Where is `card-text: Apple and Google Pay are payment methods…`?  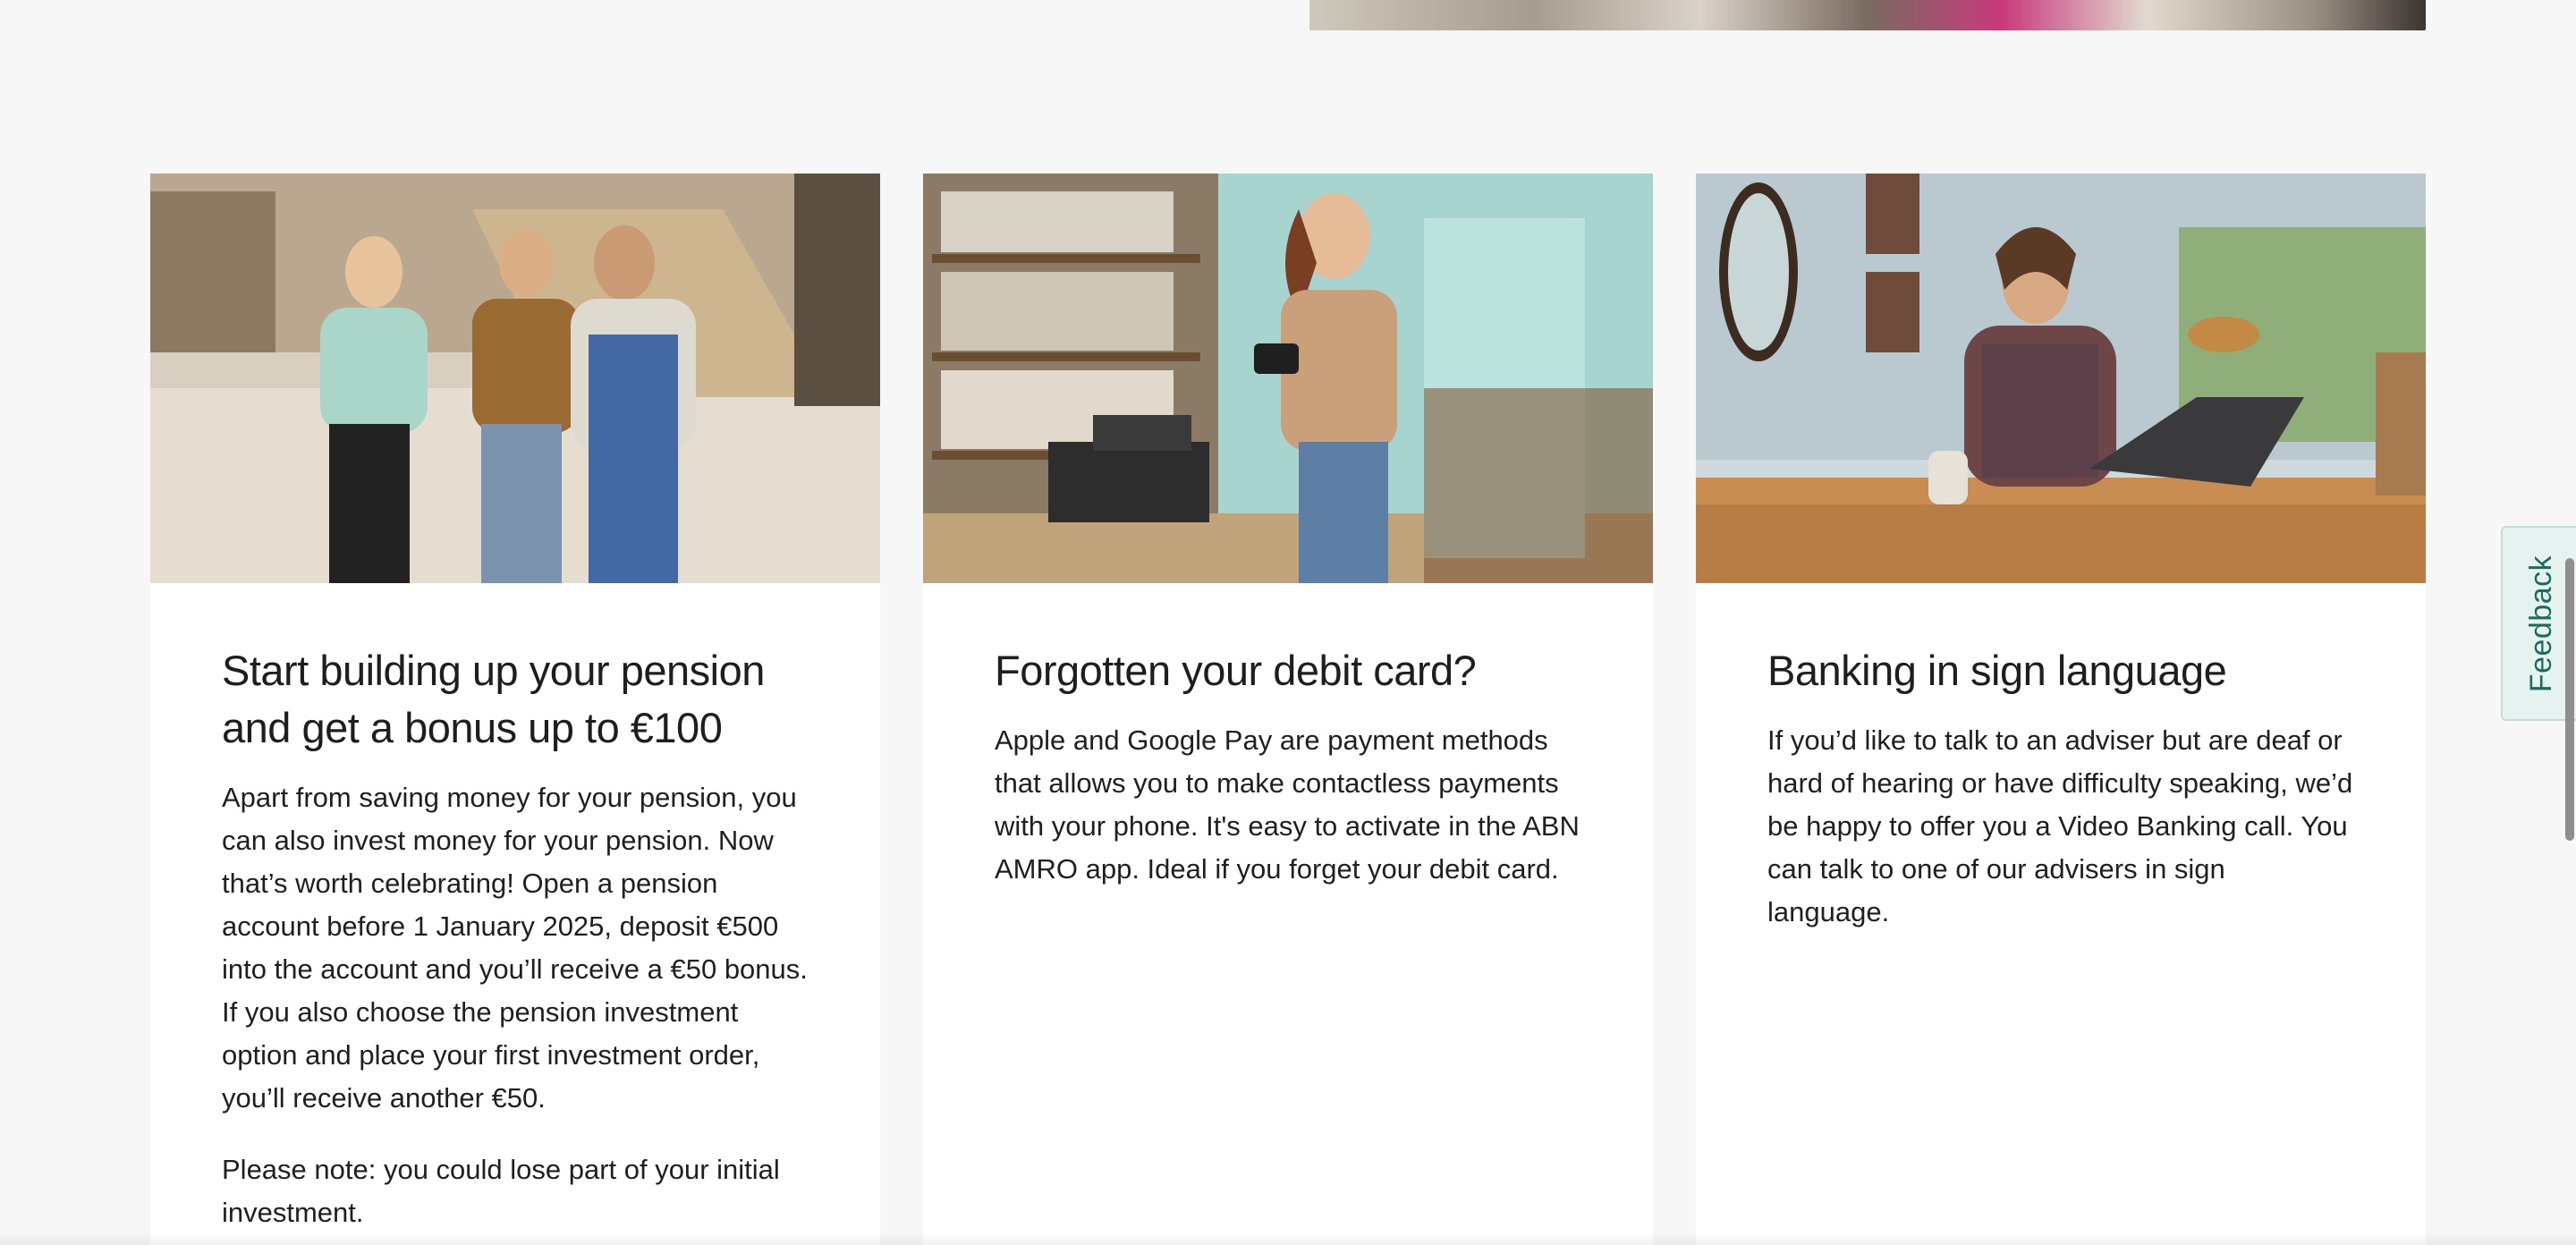 card-text: Apple and Google Pay are payment methods… is located at coordinates (1287, 804).